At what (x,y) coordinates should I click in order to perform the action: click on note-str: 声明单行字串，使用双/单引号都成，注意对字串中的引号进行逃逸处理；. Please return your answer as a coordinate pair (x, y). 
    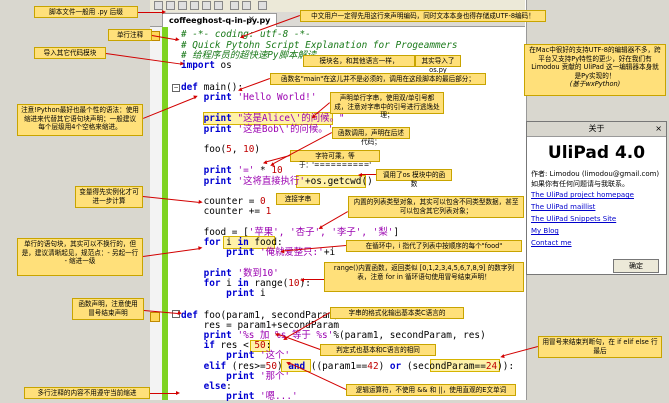
    Looking at the image, I should click on (387, 105).